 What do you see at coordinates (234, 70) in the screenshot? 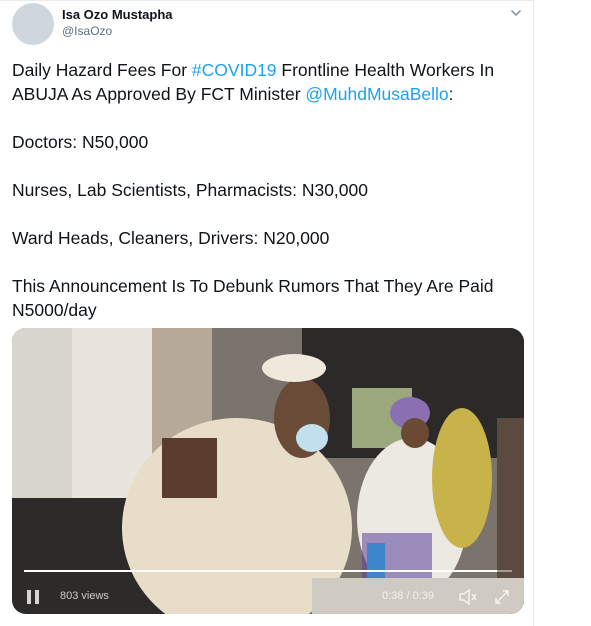
I see `hashtag-link: #COVID19` at bounding box center [234, 70].